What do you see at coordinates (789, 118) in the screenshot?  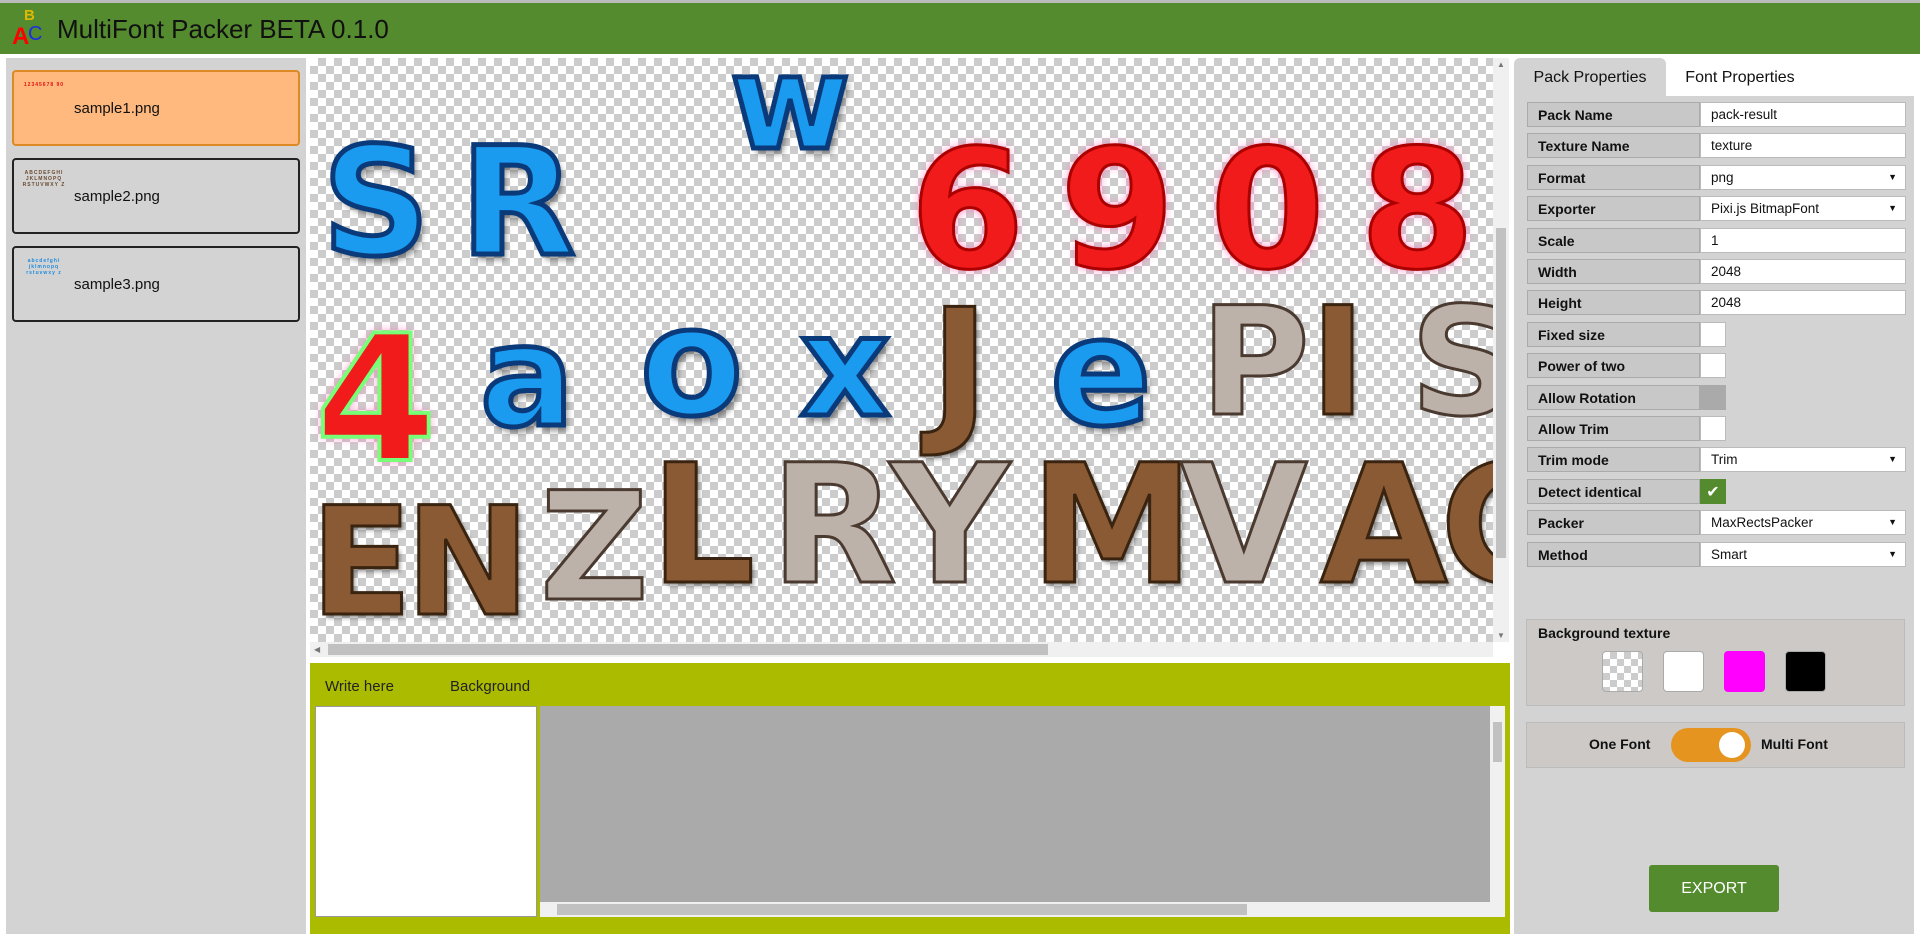 I see `glyph: w` at bounding box center [789, 118].